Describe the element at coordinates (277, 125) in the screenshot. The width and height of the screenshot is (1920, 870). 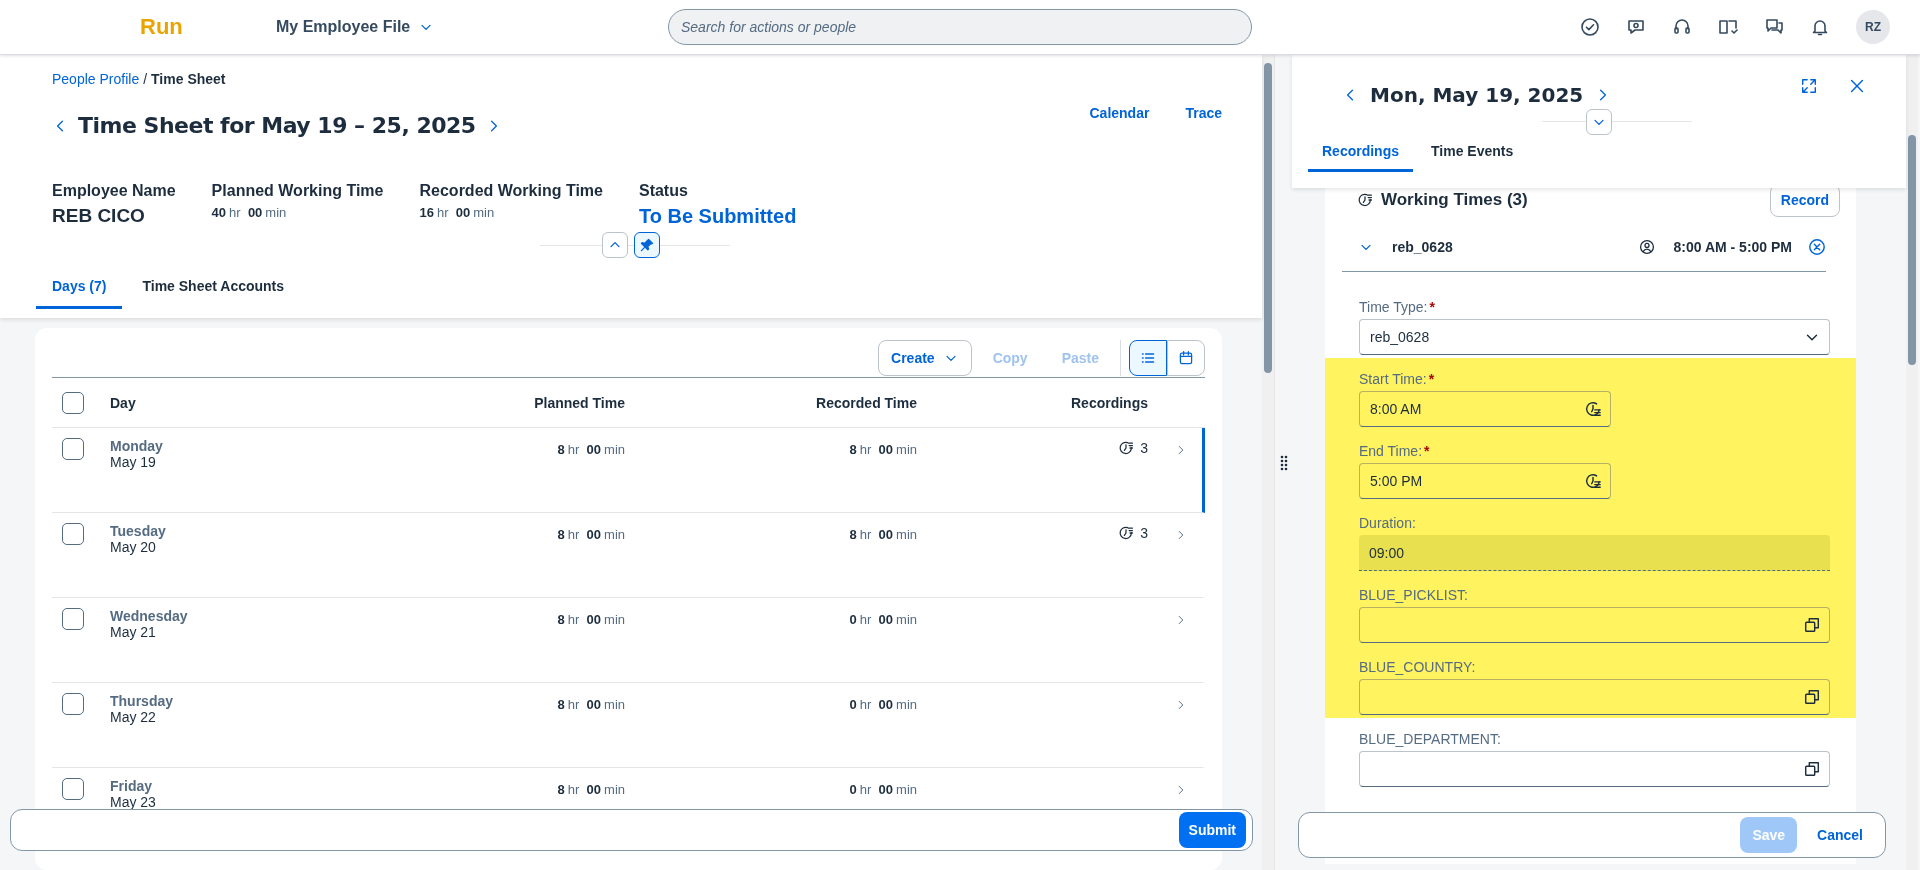
I see `page-title: Time Sheet for May 19 – 25, 2025` at that location.